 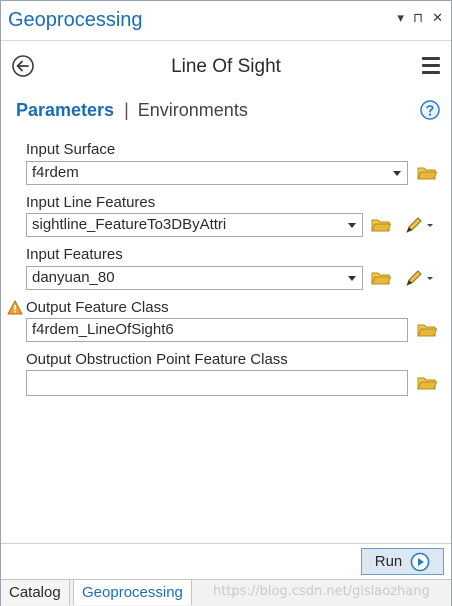 What do you see at coordinates (73, 277) in the screenshot?
I see `input-features-value: danyuan_80` at bounding box center [73, 277].